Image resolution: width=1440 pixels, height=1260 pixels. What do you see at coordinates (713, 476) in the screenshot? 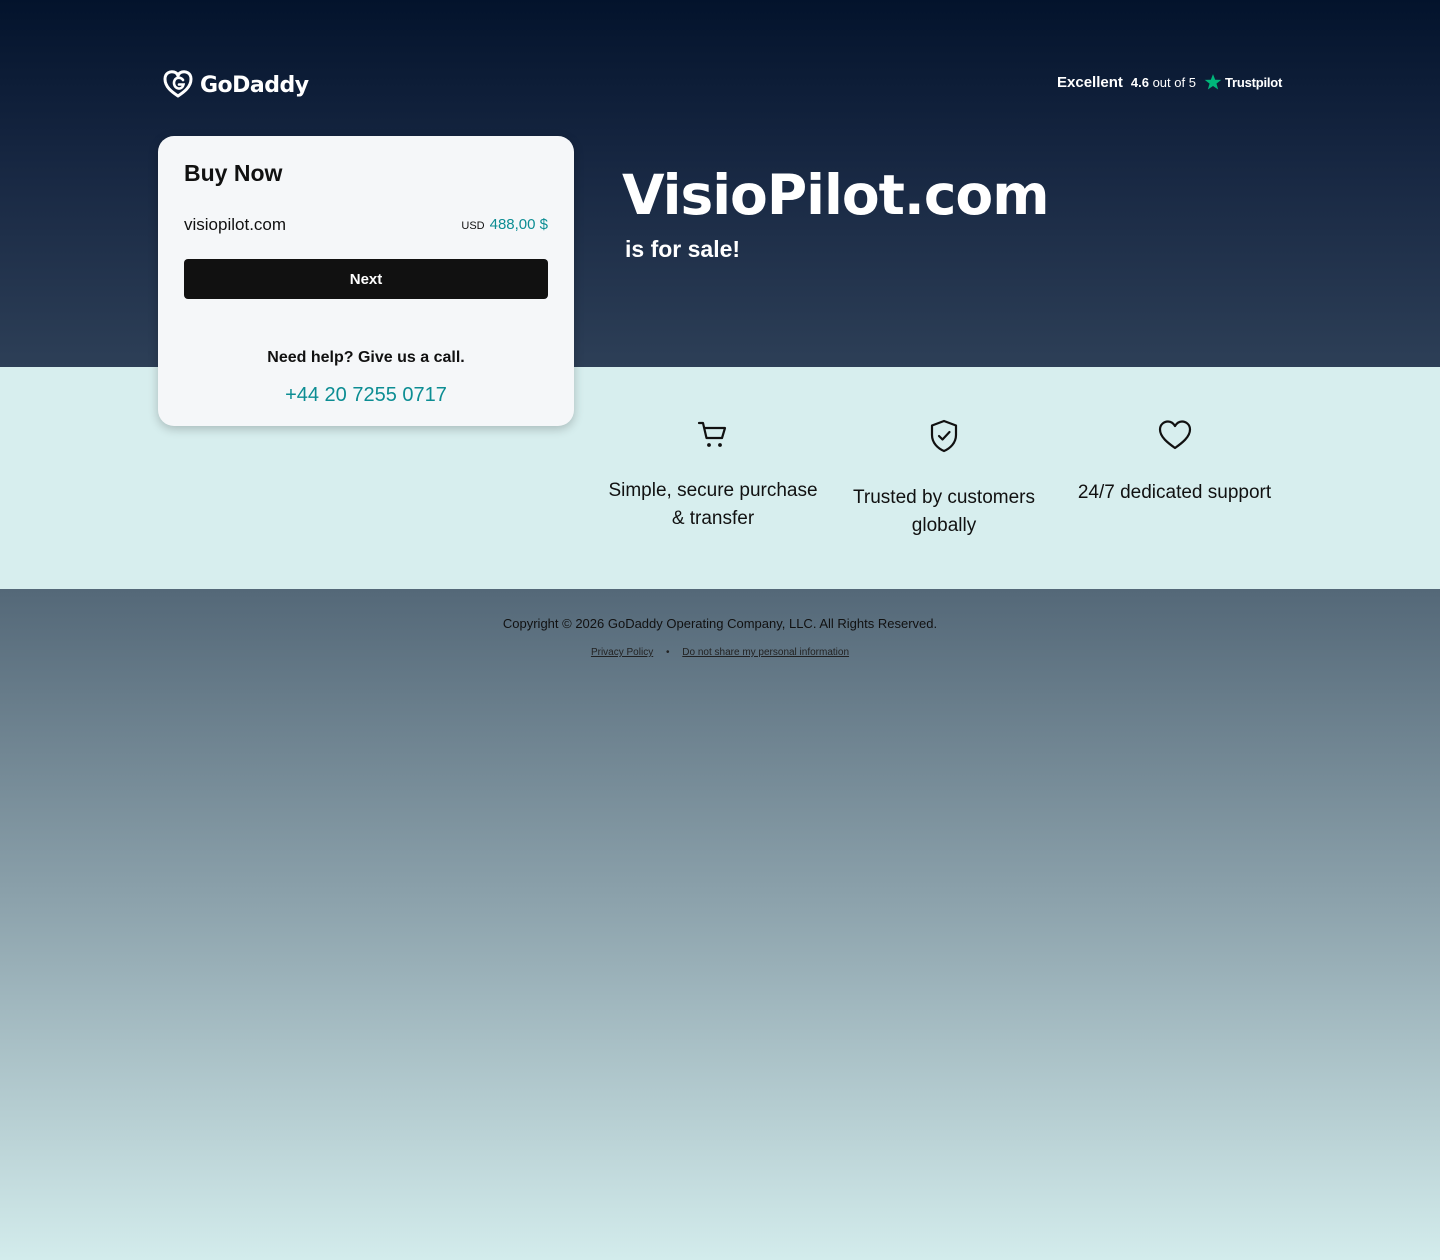
I see `feature-secure-purchase: Simple, secure purchase & transfer` at bounding box center [713, 476].